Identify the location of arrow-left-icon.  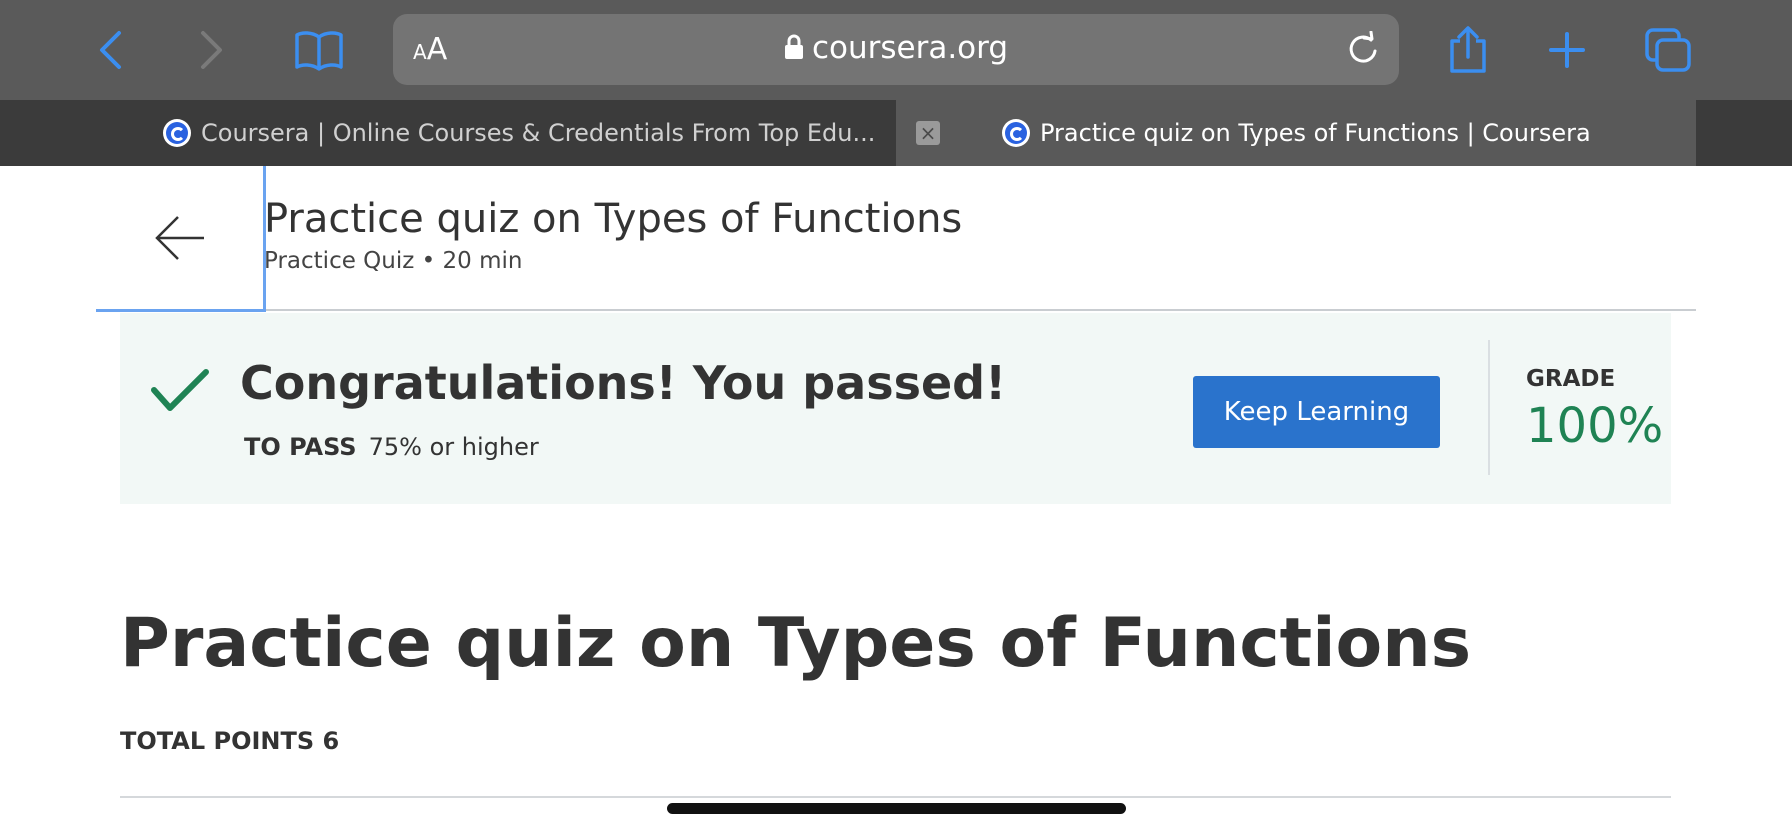
(179, 237).